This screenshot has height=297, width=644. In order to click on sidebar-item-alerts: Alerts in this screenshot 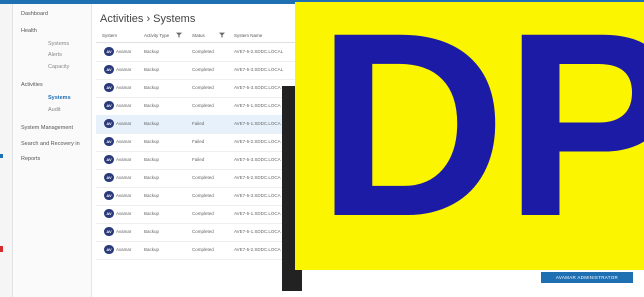, I will do `click(55, 55)`.